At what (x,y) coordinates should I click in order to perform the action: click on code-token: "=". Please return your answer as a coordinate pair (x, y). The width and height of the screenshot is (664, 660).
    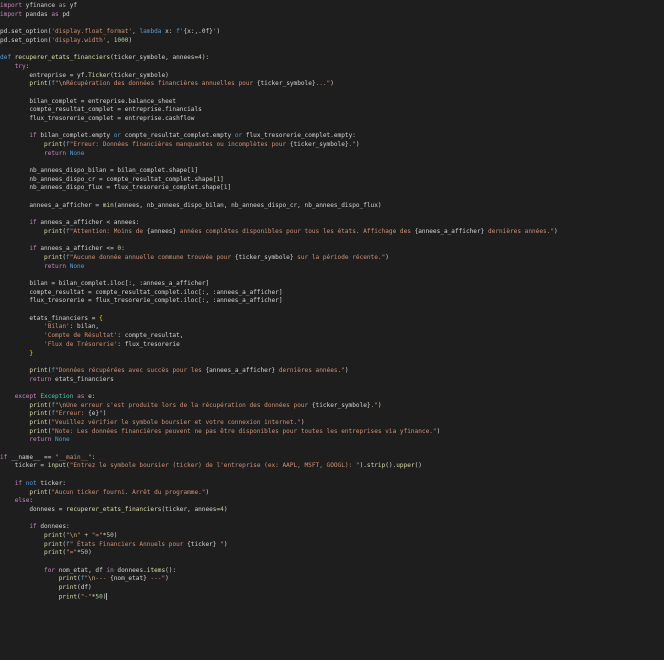
    Looking at the image, I should click on (97, 535).